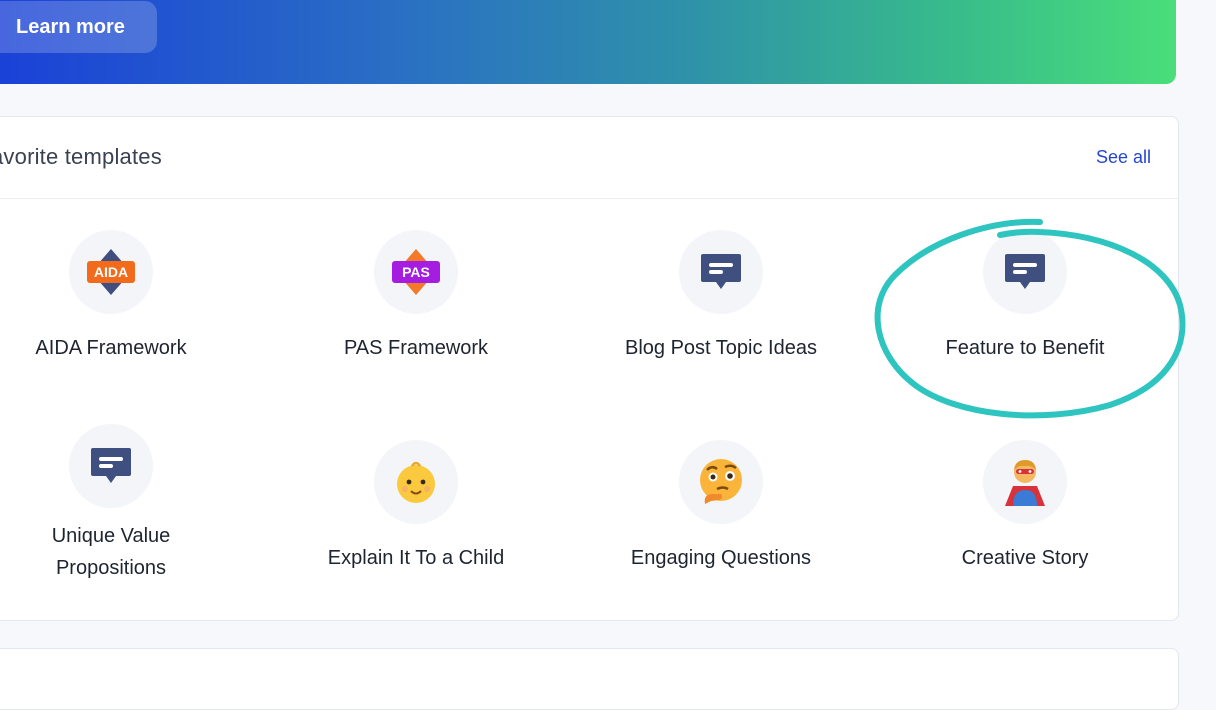  What do you see at coordinates (589, 679) in the screenshot?
I see `next-section-panel` at bounding box center [589, 679].